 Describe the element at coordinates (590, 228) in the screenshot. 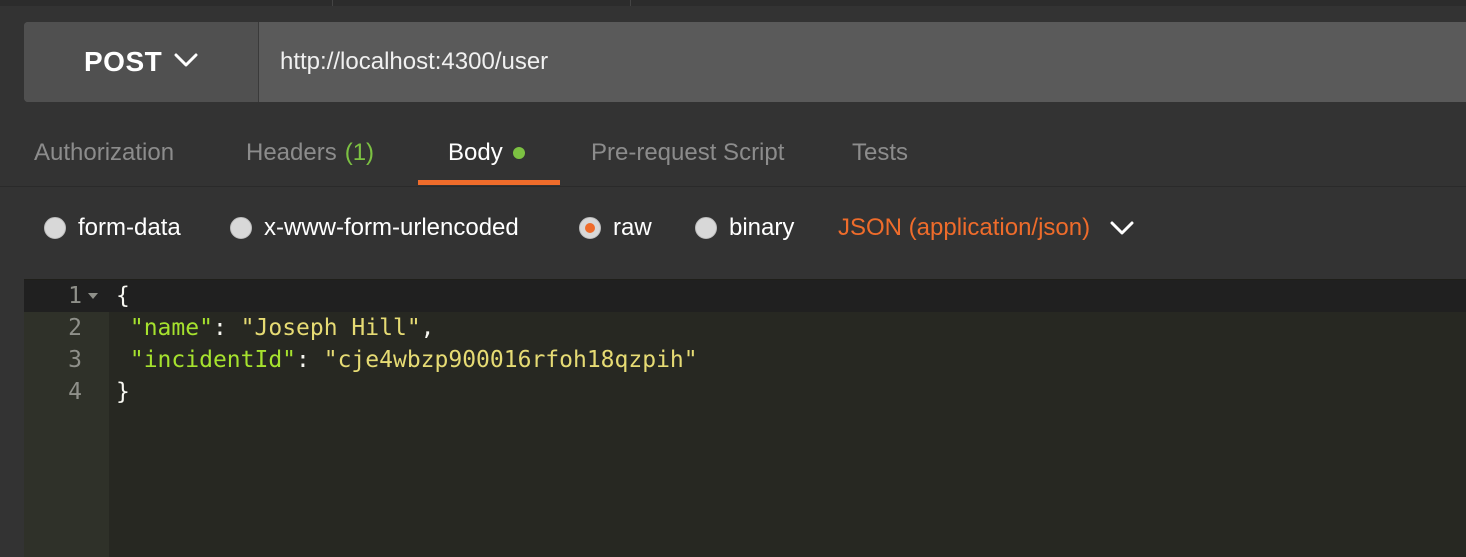

I see `radio-button-checked-icon` at that location.